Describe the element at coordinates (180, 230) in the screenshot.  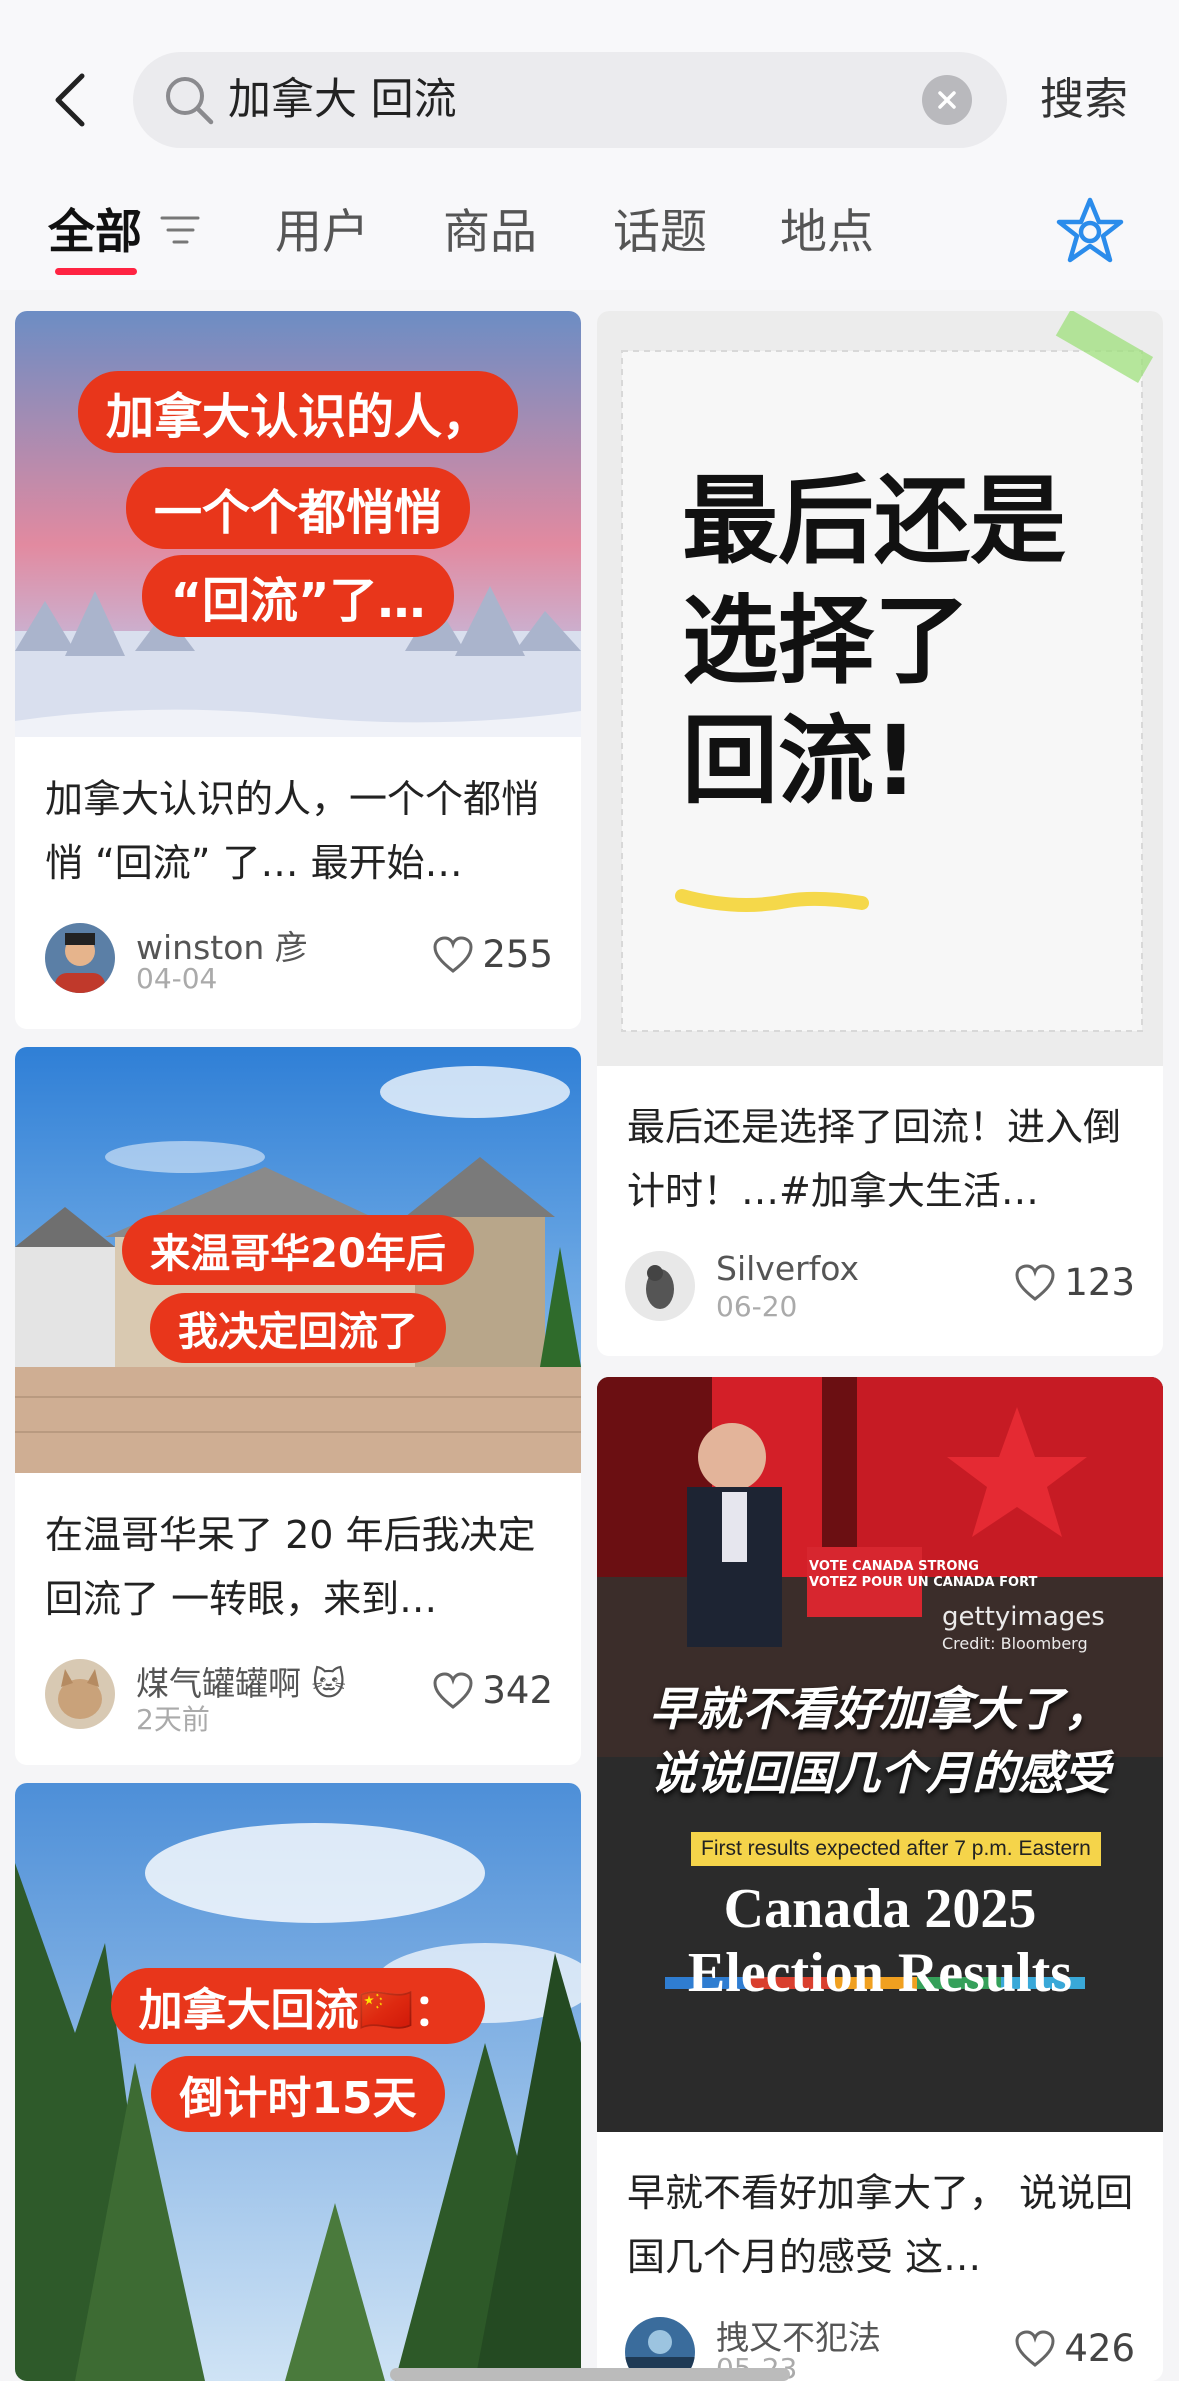
I see `filter-icon` at that location.